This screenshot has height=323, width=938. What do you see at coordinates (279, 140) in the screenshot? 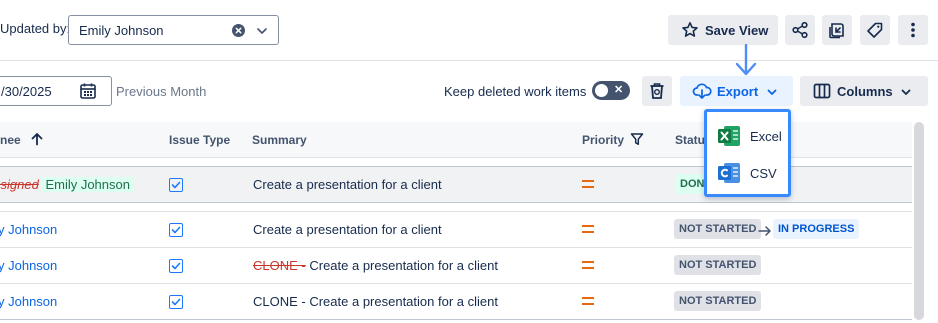
I see `column-header-summary: Summary` at bounding box center [279, 140].